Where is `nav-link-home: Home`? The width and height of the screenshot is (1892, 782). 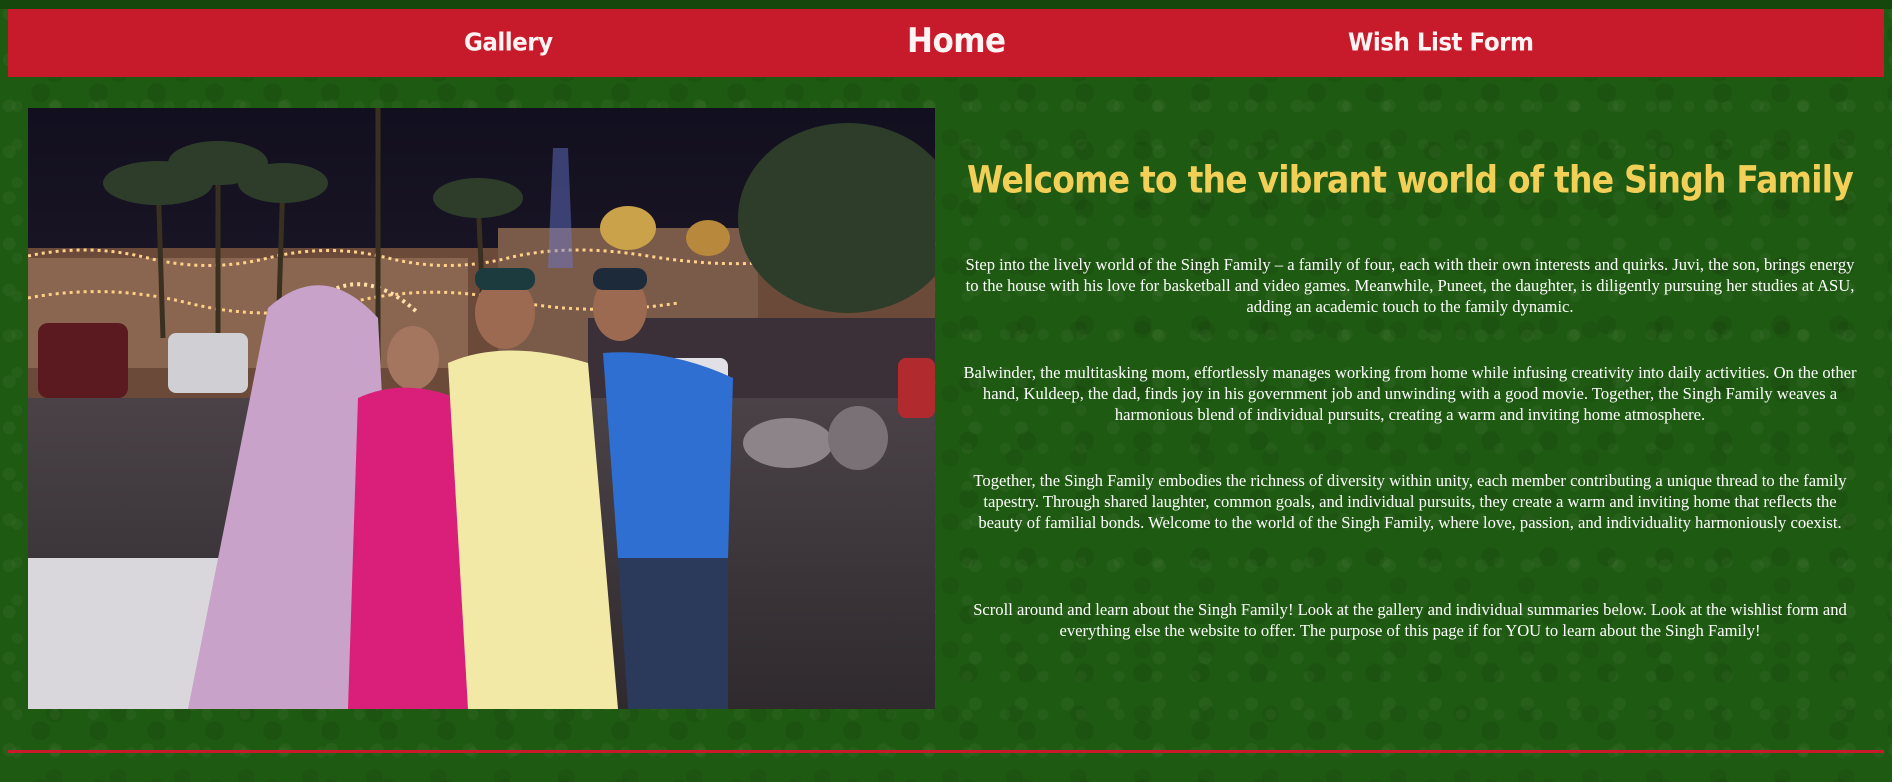 nav-link-home: Home is located at coordinates (956, 40).